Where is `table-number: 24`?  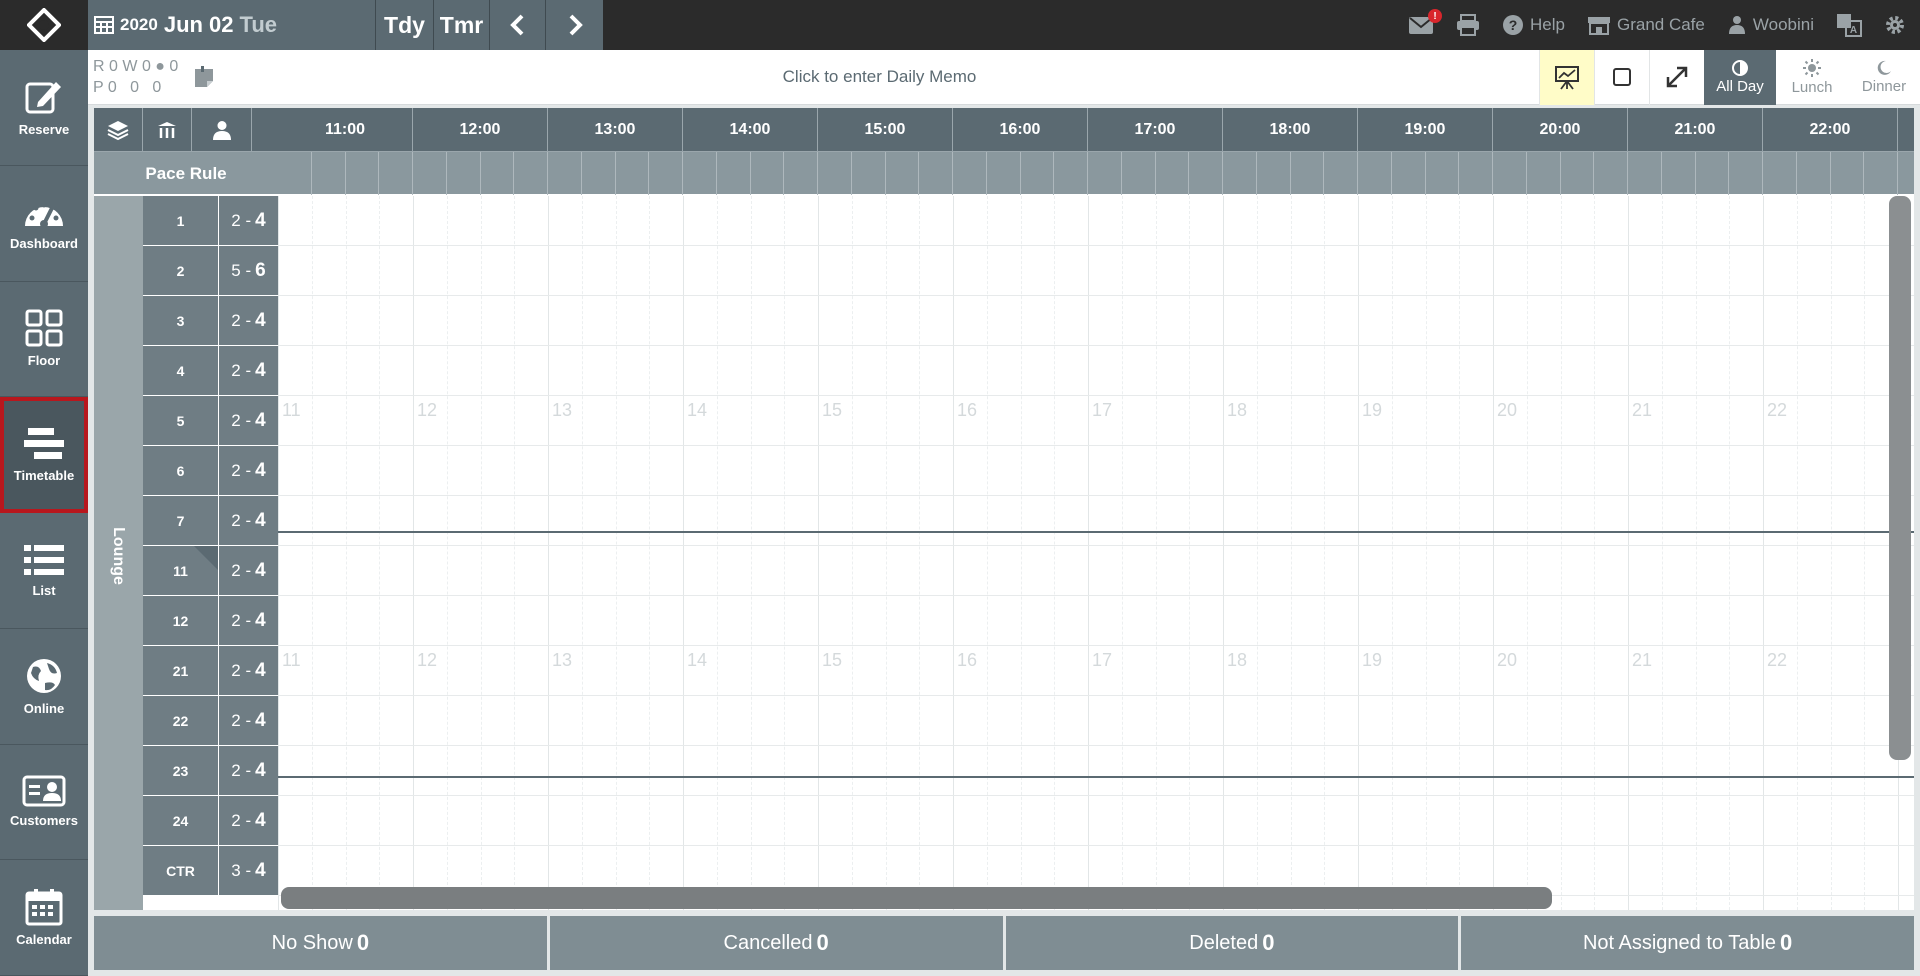
table-number: 24 is located at coordinates (180, 821).